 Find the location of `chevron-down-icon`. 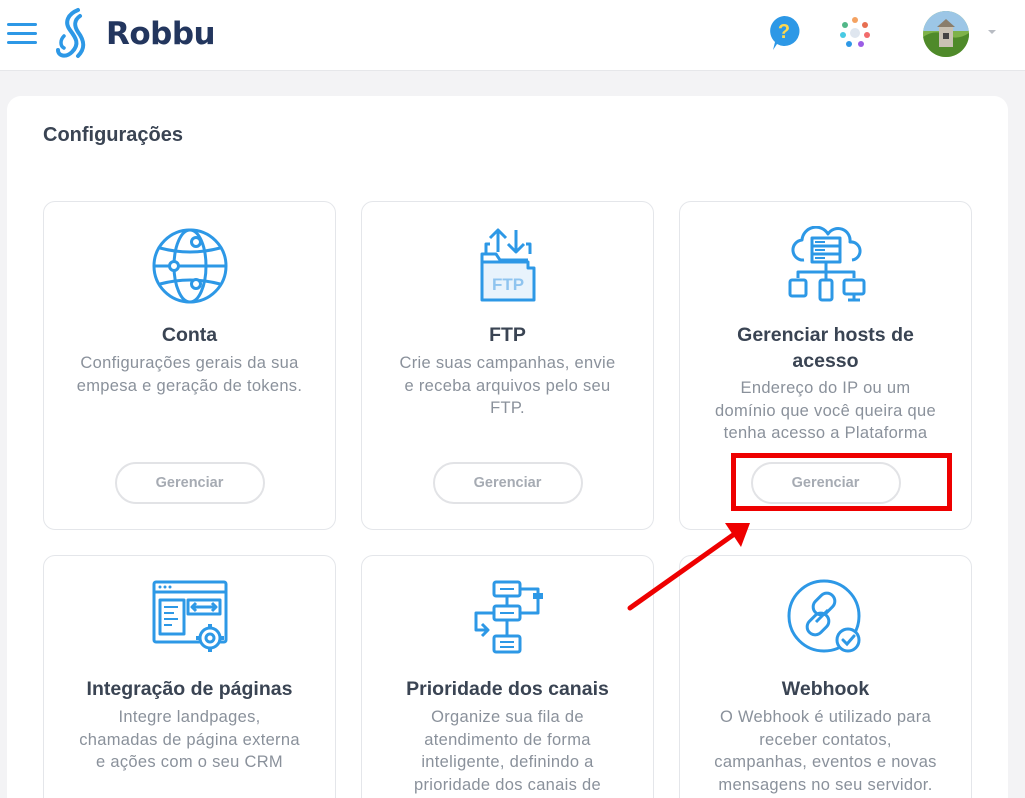

chevron-down-icon is located at coordinates (992, 32).